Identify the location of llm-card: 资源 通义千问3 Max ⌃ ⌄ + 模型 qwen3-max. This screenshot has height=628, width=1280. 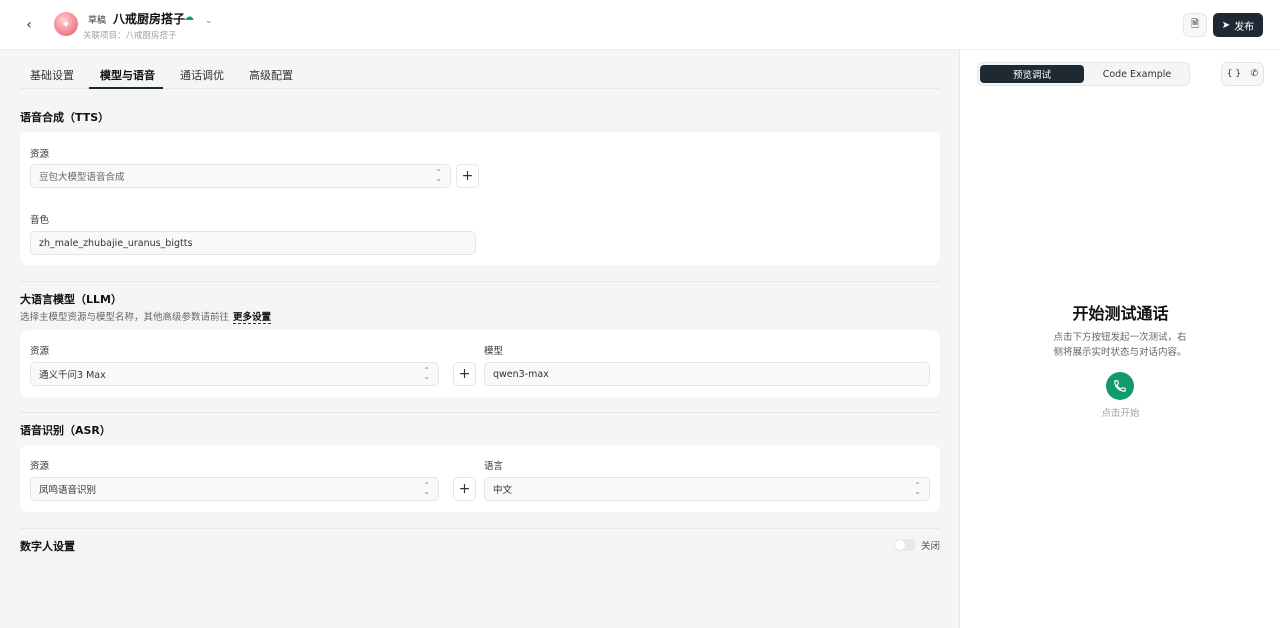
(480, 363).